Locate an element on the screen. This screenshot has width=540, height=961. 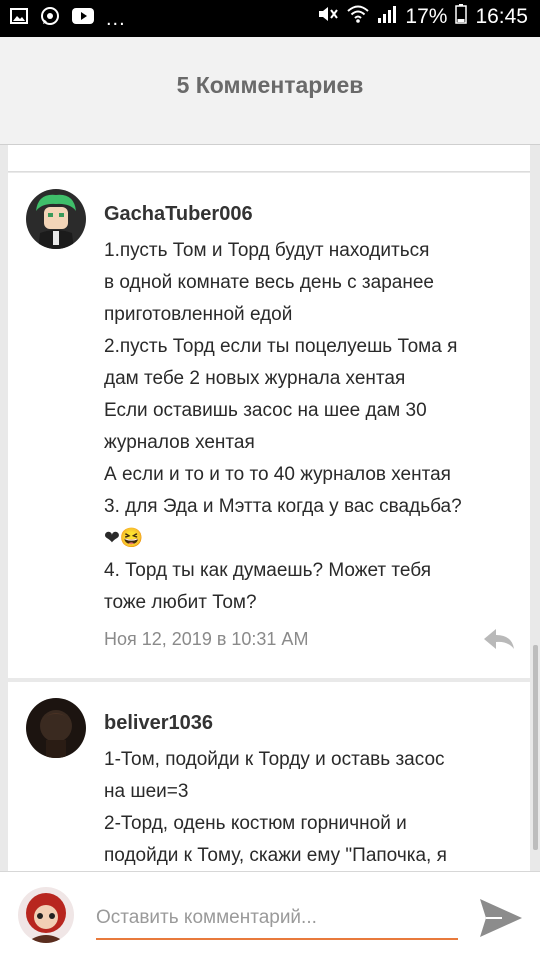
battery-icon is located at coordinates (461, 17).